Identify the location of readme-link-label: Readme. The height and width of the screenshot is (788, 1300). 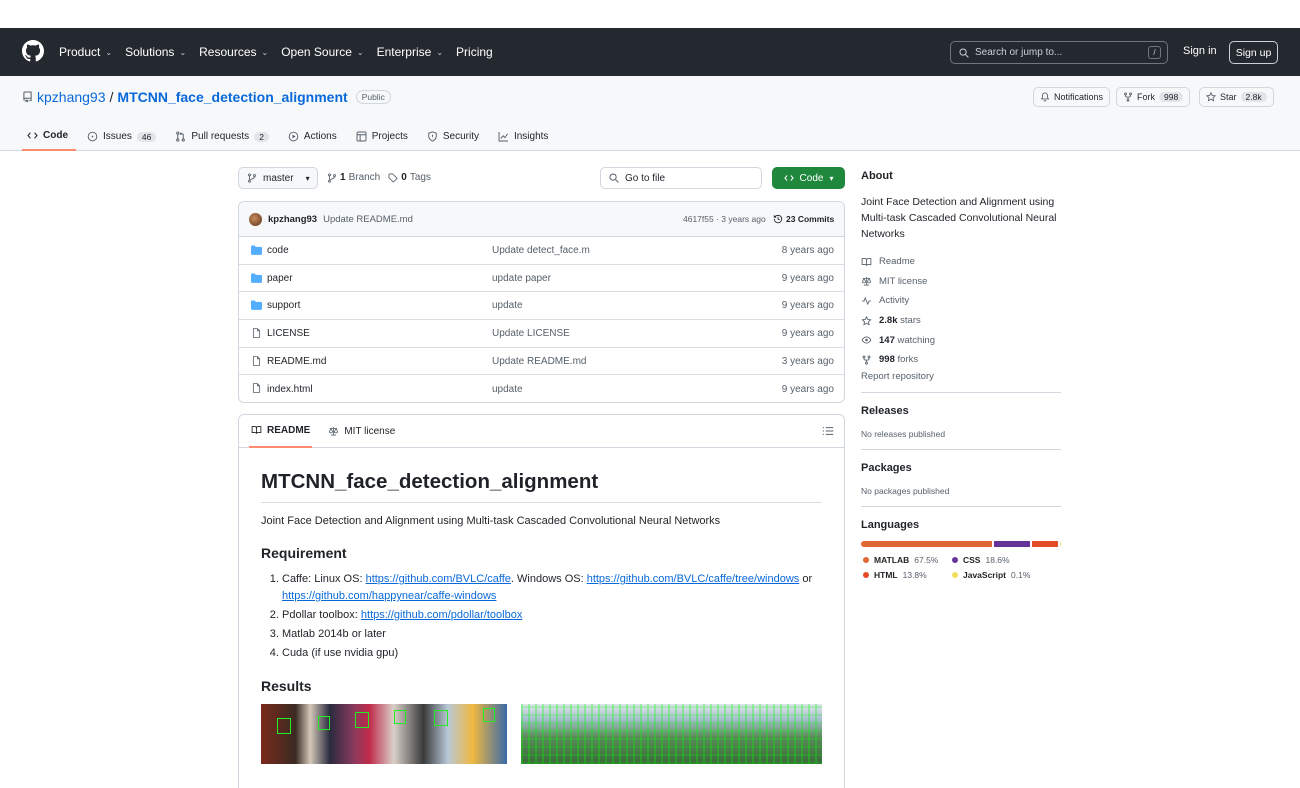
(897, 262).